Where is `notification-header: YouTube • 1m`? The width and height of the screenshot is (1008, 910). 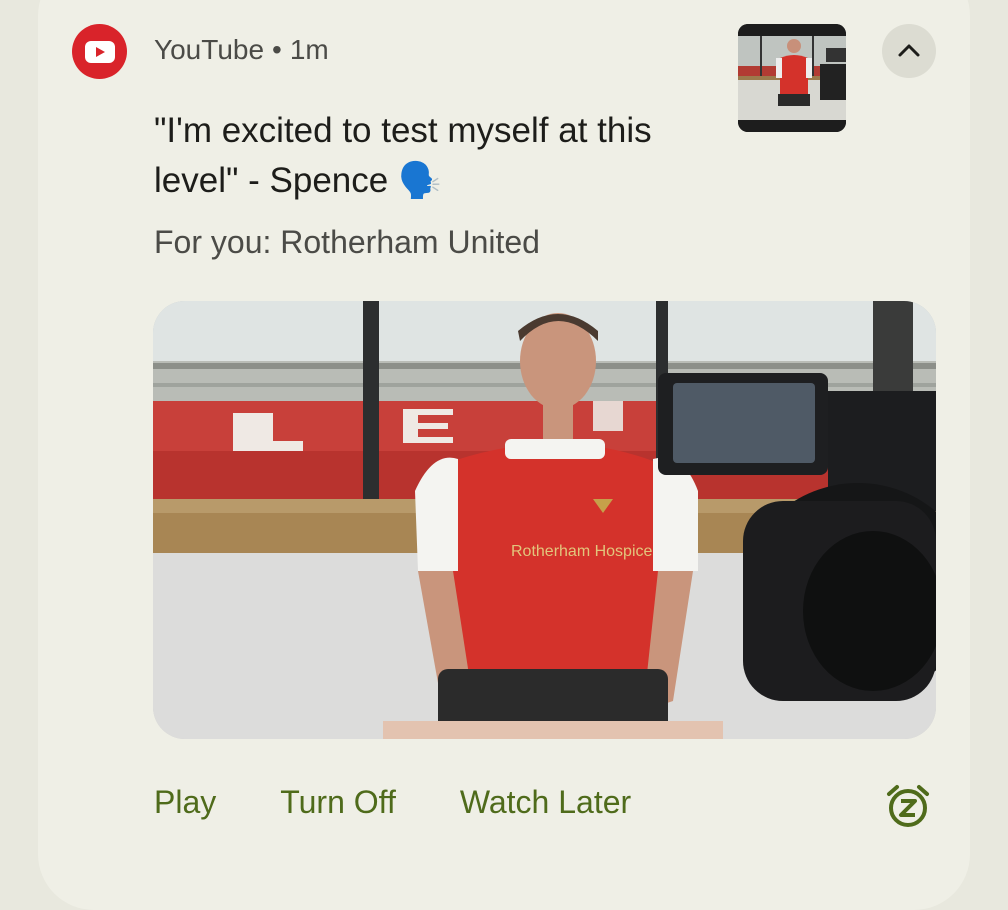 notification-header: YouTube • 1m is located at coordinates (241, 50).